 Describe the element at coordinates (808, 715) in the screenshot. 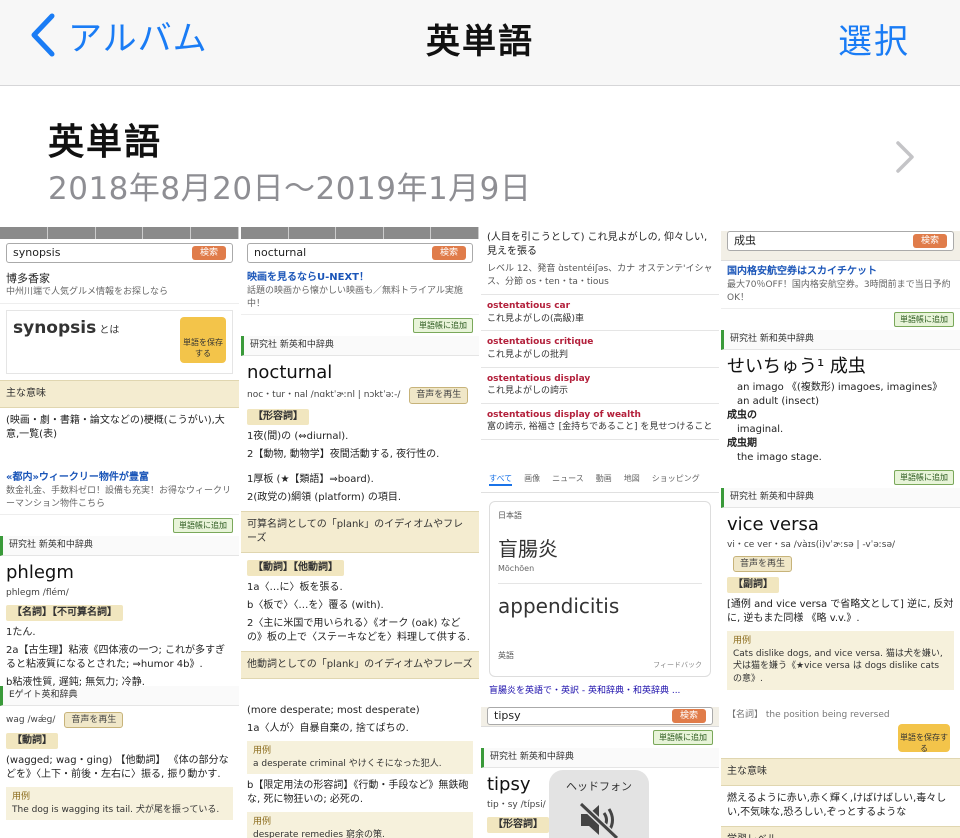

I see `definition: 【名詞】 the position being reversed` at that location.